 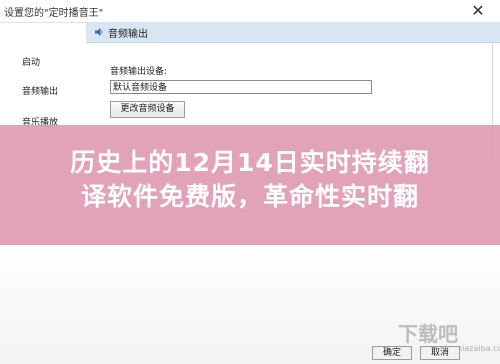 What do you see at coordinates (440, 353) in the screenshot?
I see `cancel-button: 取消` at bounding box center [440, 353].